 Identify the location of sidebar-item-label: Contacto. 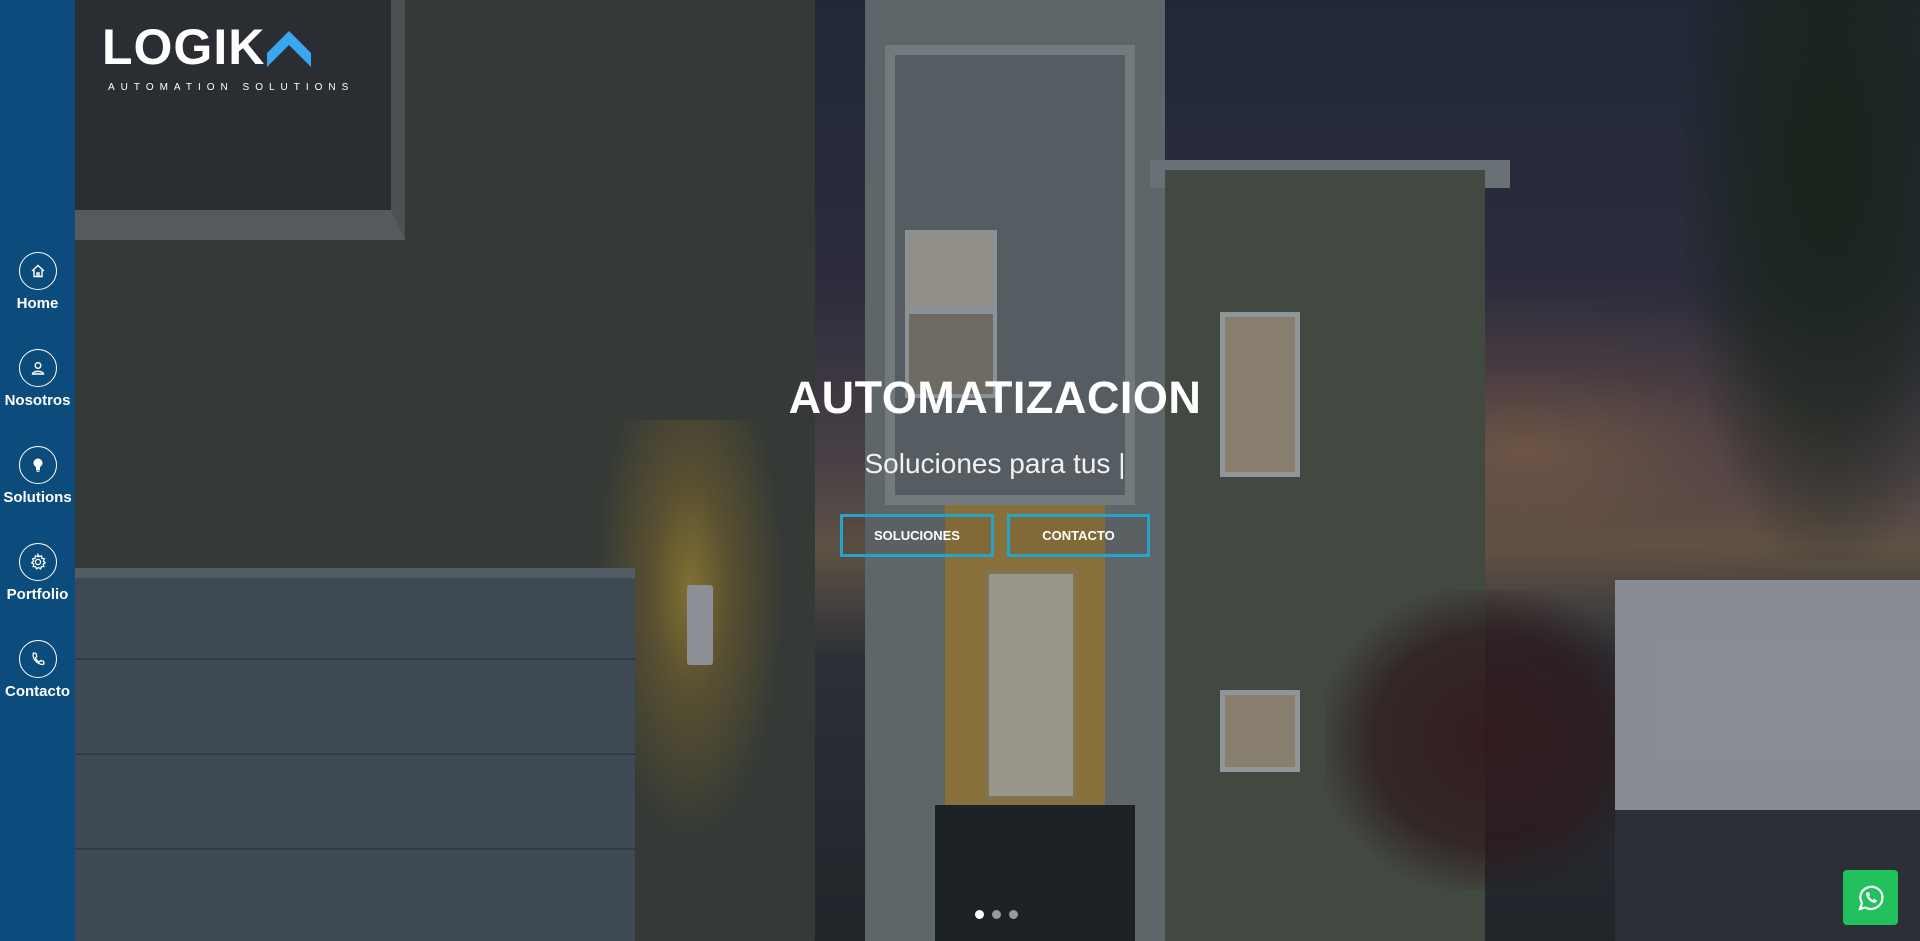
(37, 691).